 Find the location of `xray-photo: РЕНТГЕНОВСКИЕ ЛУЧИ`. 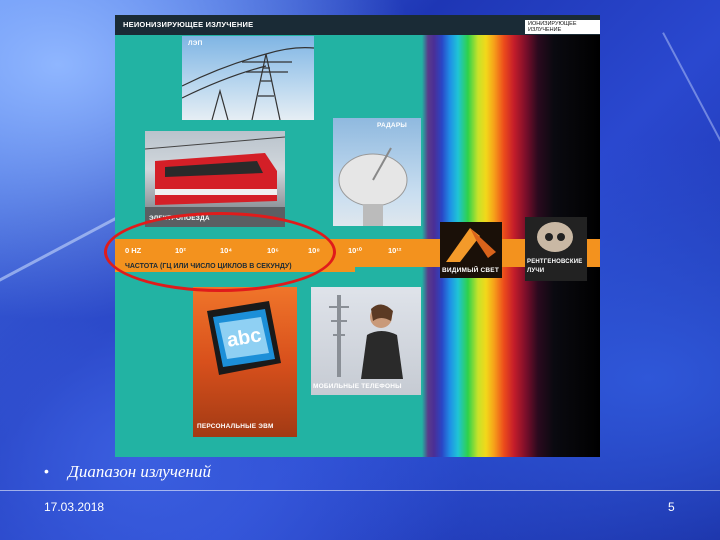

xray-photo: РЕНТГЕНОВСКИЕ ЛУЧИ is located at coordinates (556, 249).